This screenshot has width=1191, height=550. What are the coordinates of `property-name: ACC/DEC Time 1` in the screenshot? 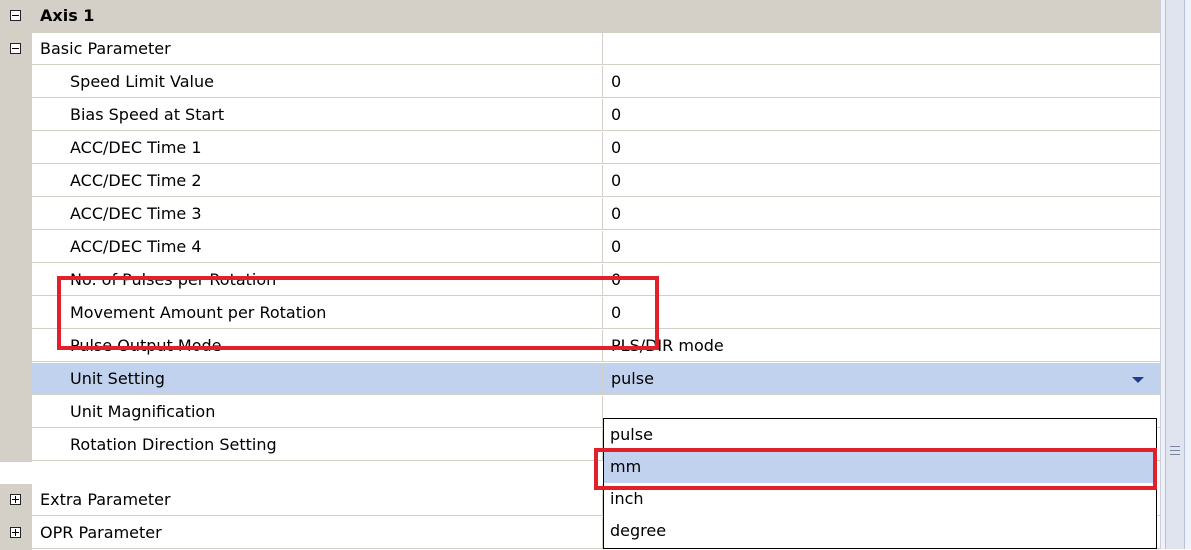 It's located at (317, 148).